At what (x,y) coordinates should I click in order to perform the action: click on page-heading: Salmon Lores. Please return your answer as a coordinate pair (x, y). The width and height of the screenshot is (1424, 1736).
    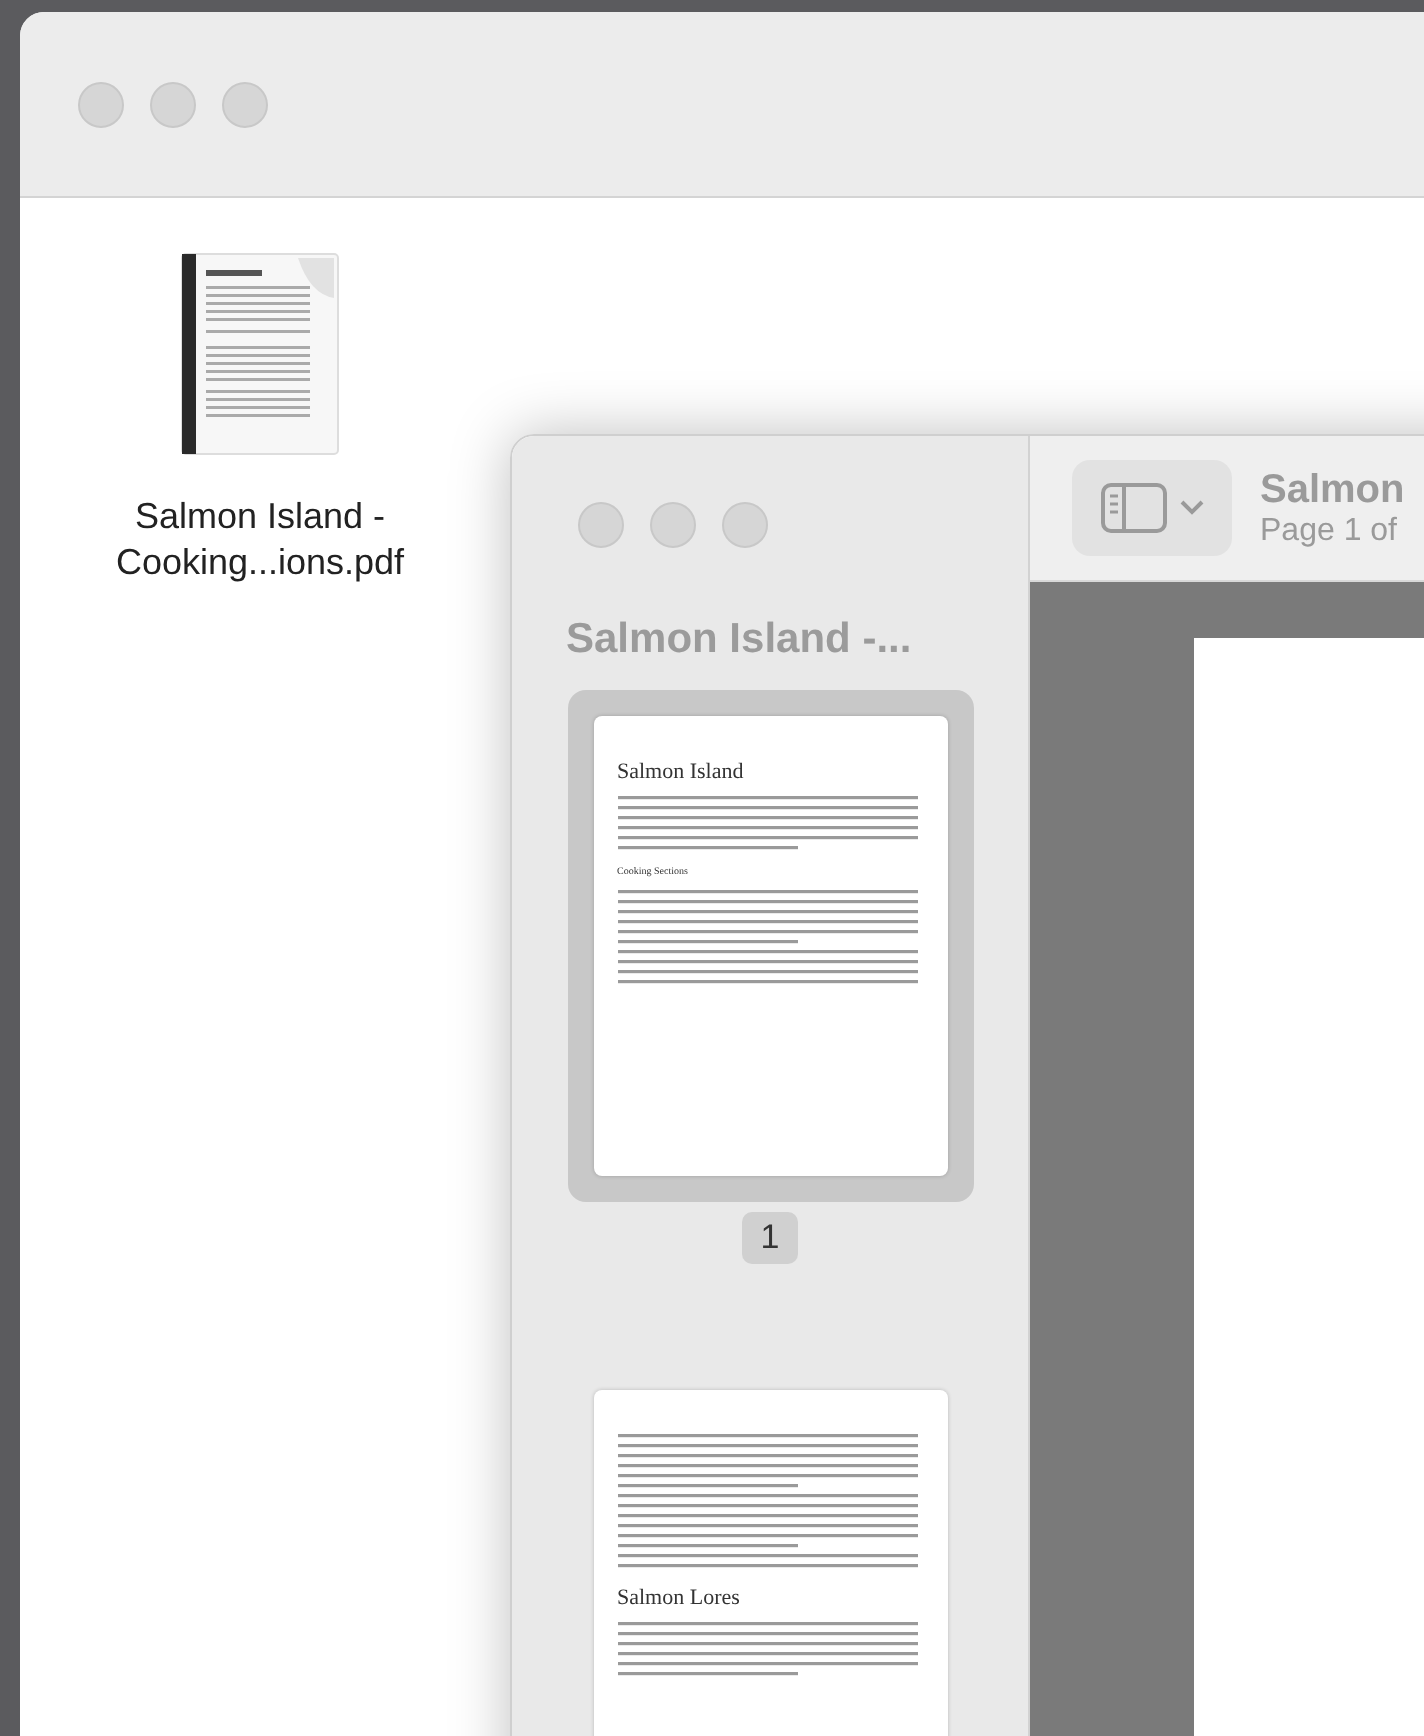
    Looking at the image, I should click on (679, 1598).